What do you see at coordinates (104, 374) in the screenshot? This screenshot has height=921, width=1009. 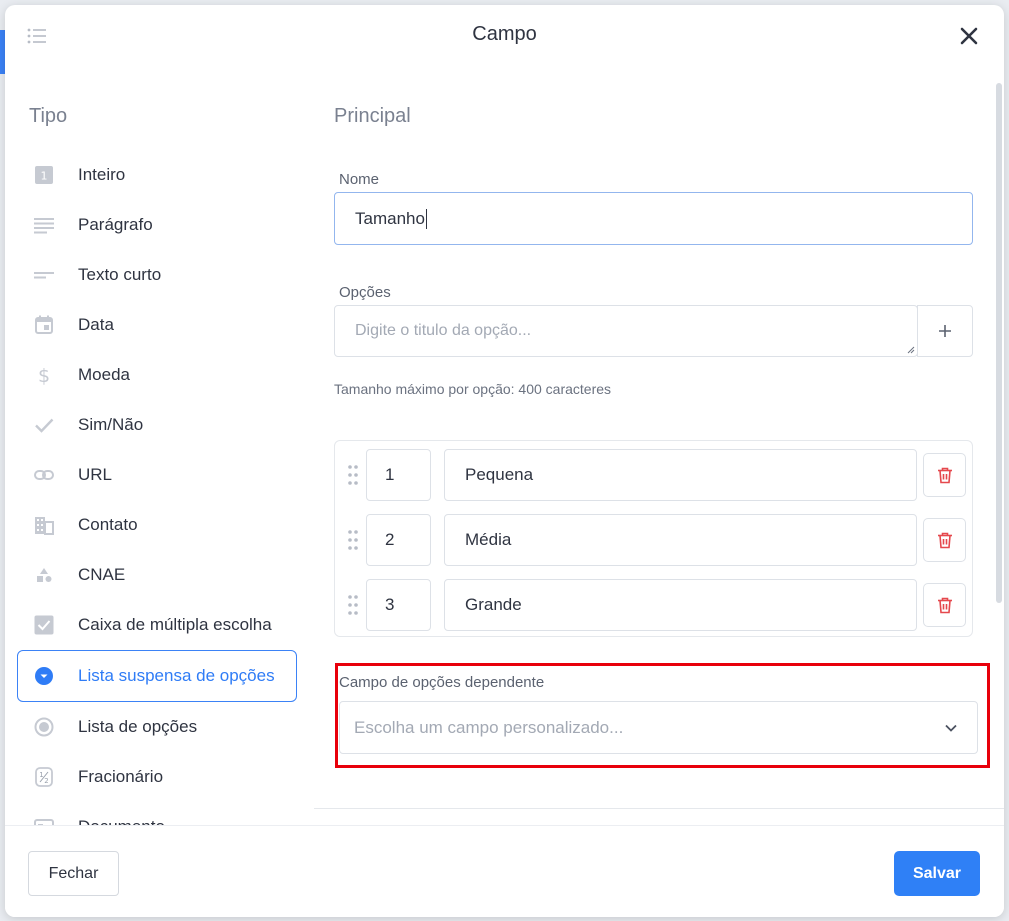 I see `type-item-label: Moeda` at bounding box center [104, 374].